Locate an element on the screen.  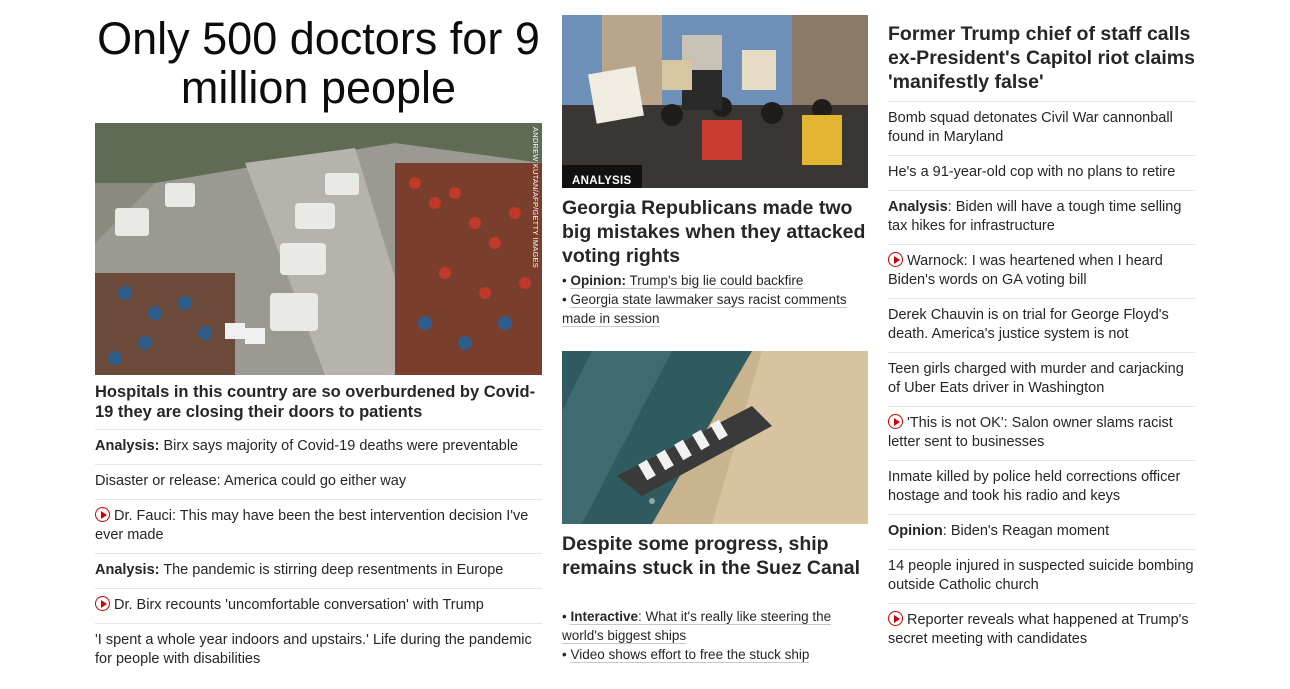
sub-text: Trump's big lie could backfire is located at coordinates (714, 280).